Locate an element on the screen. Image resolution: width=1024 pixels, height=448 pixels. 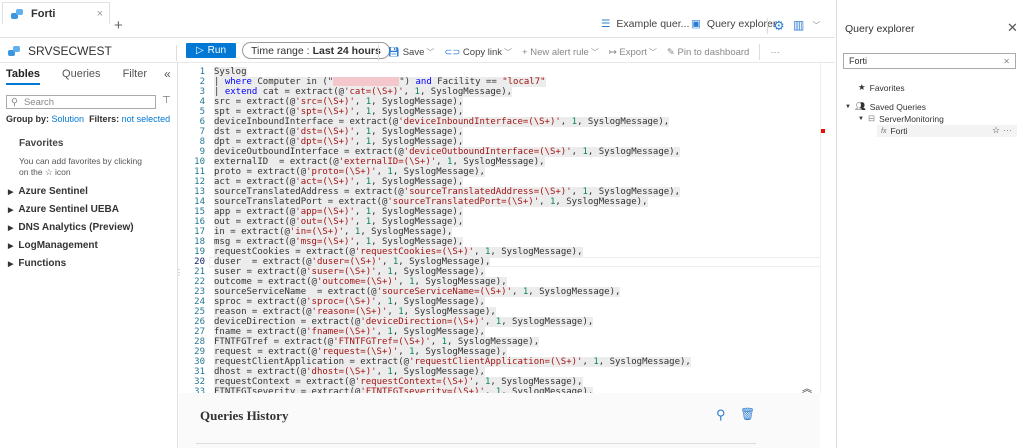
group-by-label: Group by: is located at coordinates (27, 119).